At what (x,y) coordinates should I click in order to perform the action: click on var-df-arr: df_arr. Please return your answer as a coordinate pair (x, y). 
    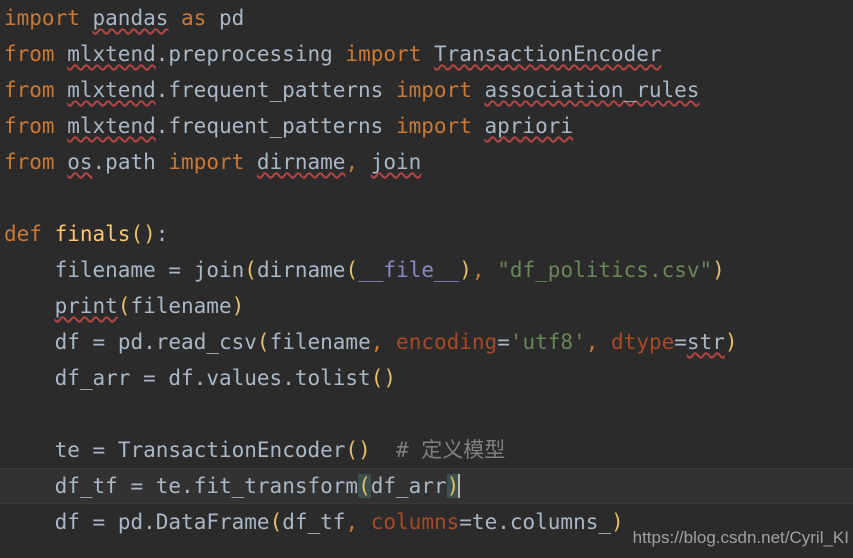
    Looking at the image, I should click on (92, 378).